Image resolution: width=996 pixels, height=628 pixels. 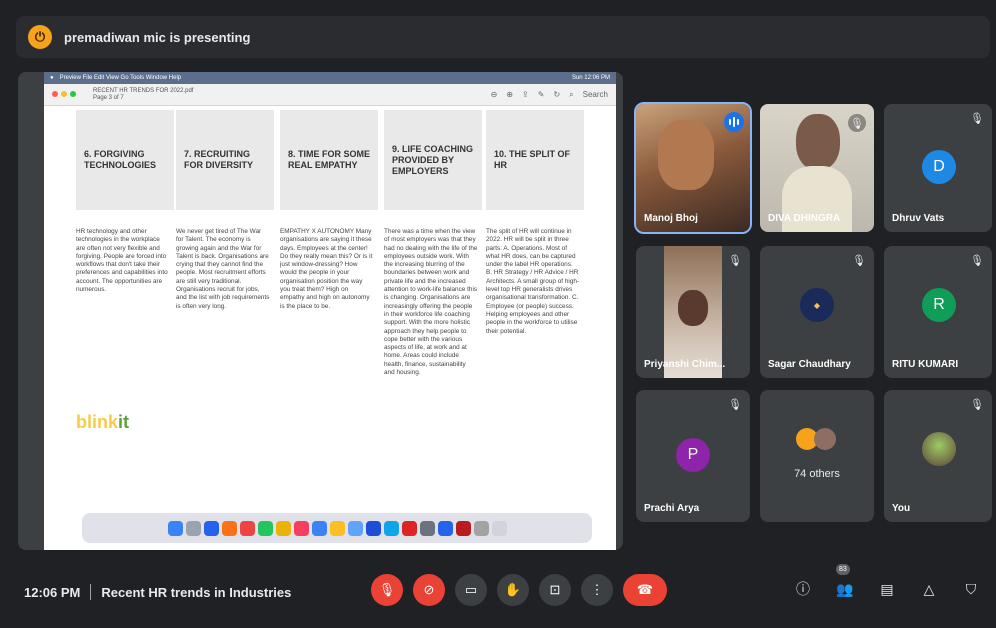 I want to click on captions-icon: ▭, so click(x=471, y=589).